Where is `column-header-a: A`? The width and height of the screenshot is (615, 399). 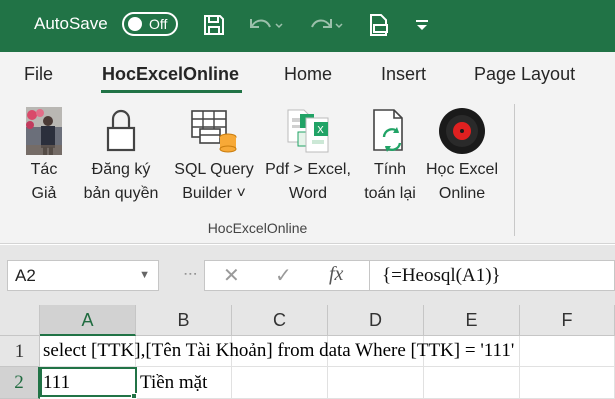
column-header-a: A is located at coordinates (88, 320).